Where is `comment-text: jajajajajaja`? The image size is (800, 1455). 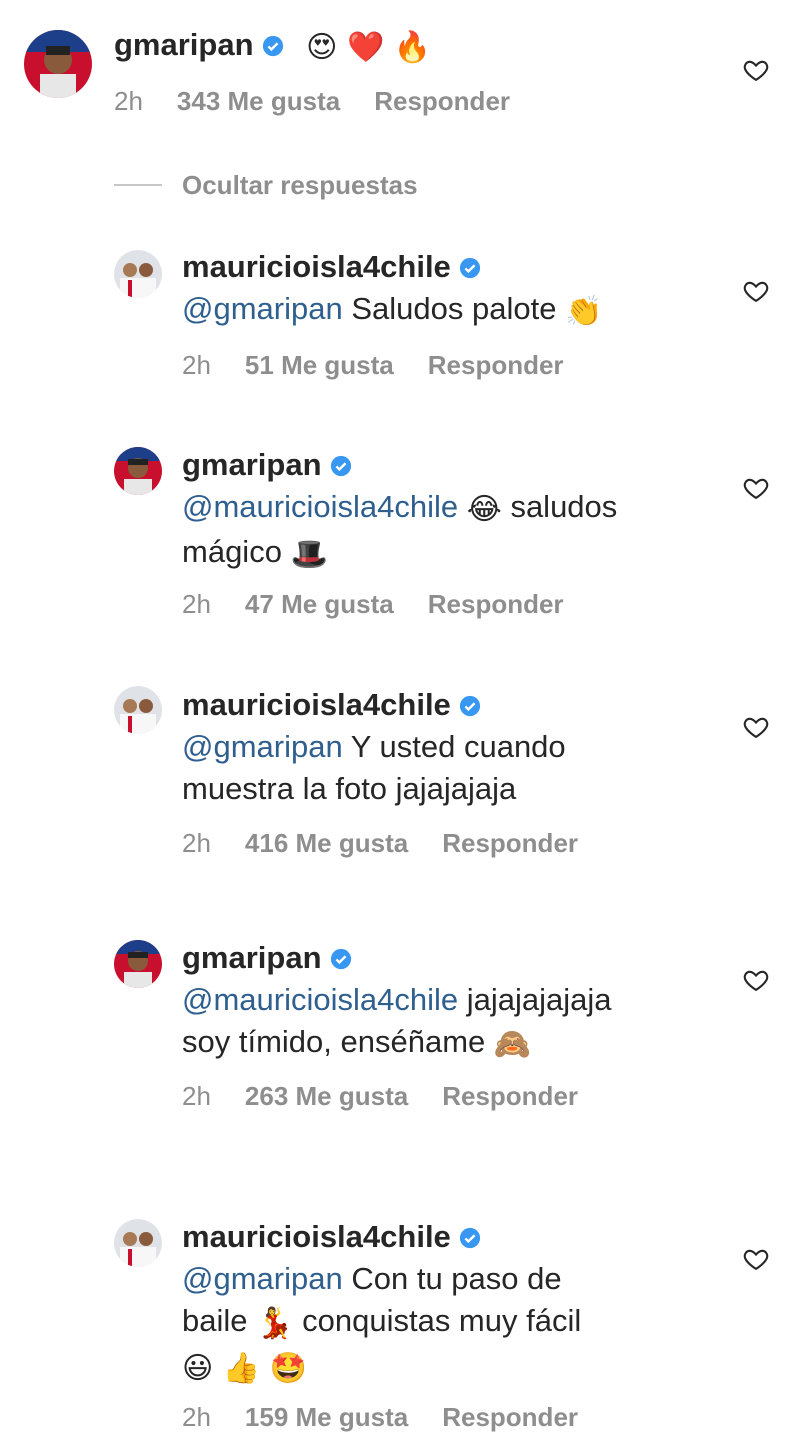 comment-text: jajajajajaja is located at coordinates (539, 999).